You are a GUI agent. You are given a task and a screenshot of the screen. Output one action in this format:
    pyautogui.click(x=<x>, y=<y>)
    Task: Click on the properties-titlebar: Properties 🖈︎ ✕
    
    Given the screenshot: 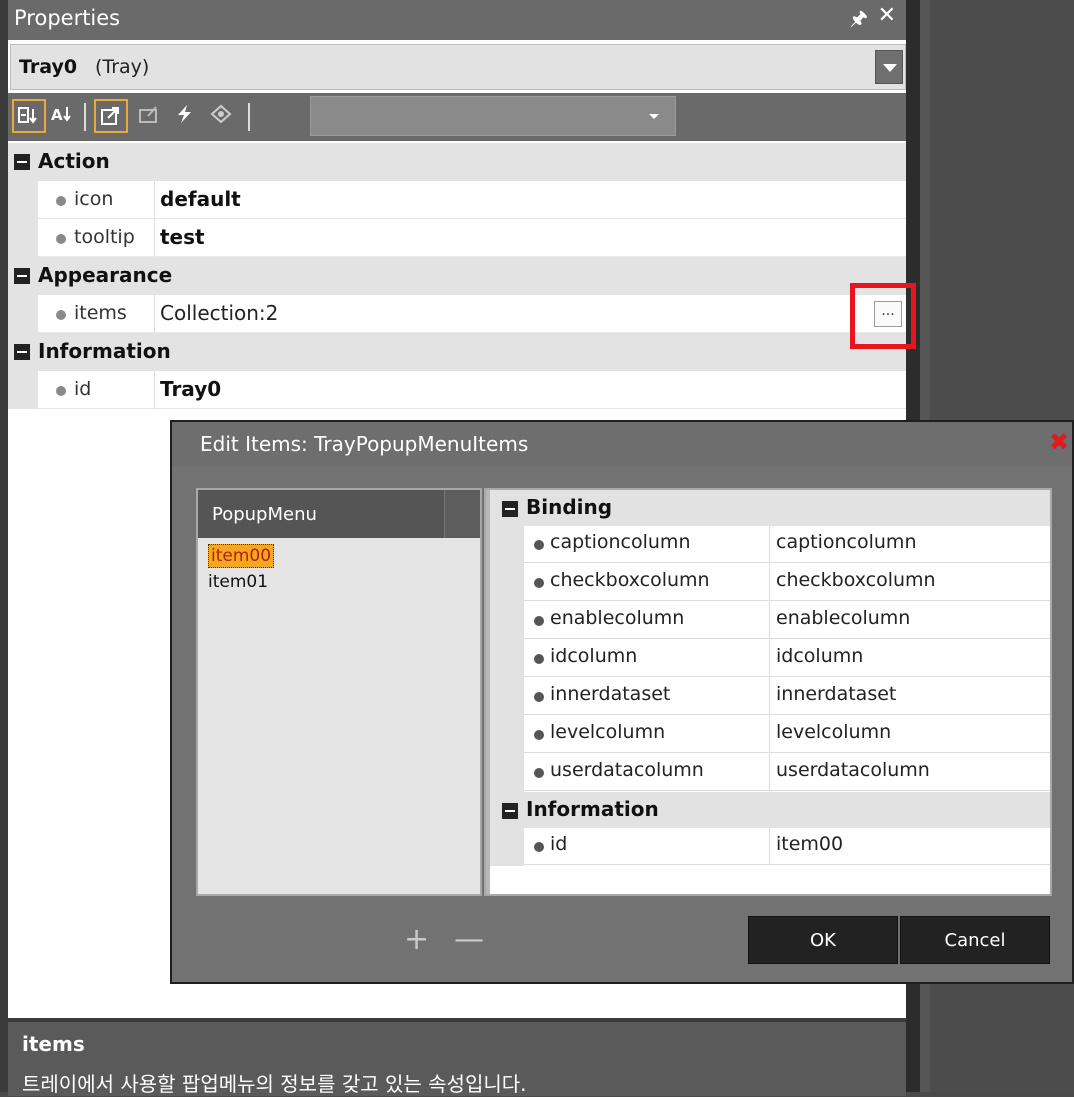 What is the action you would take?
    pyautogui.click(x=457, y=20)
    